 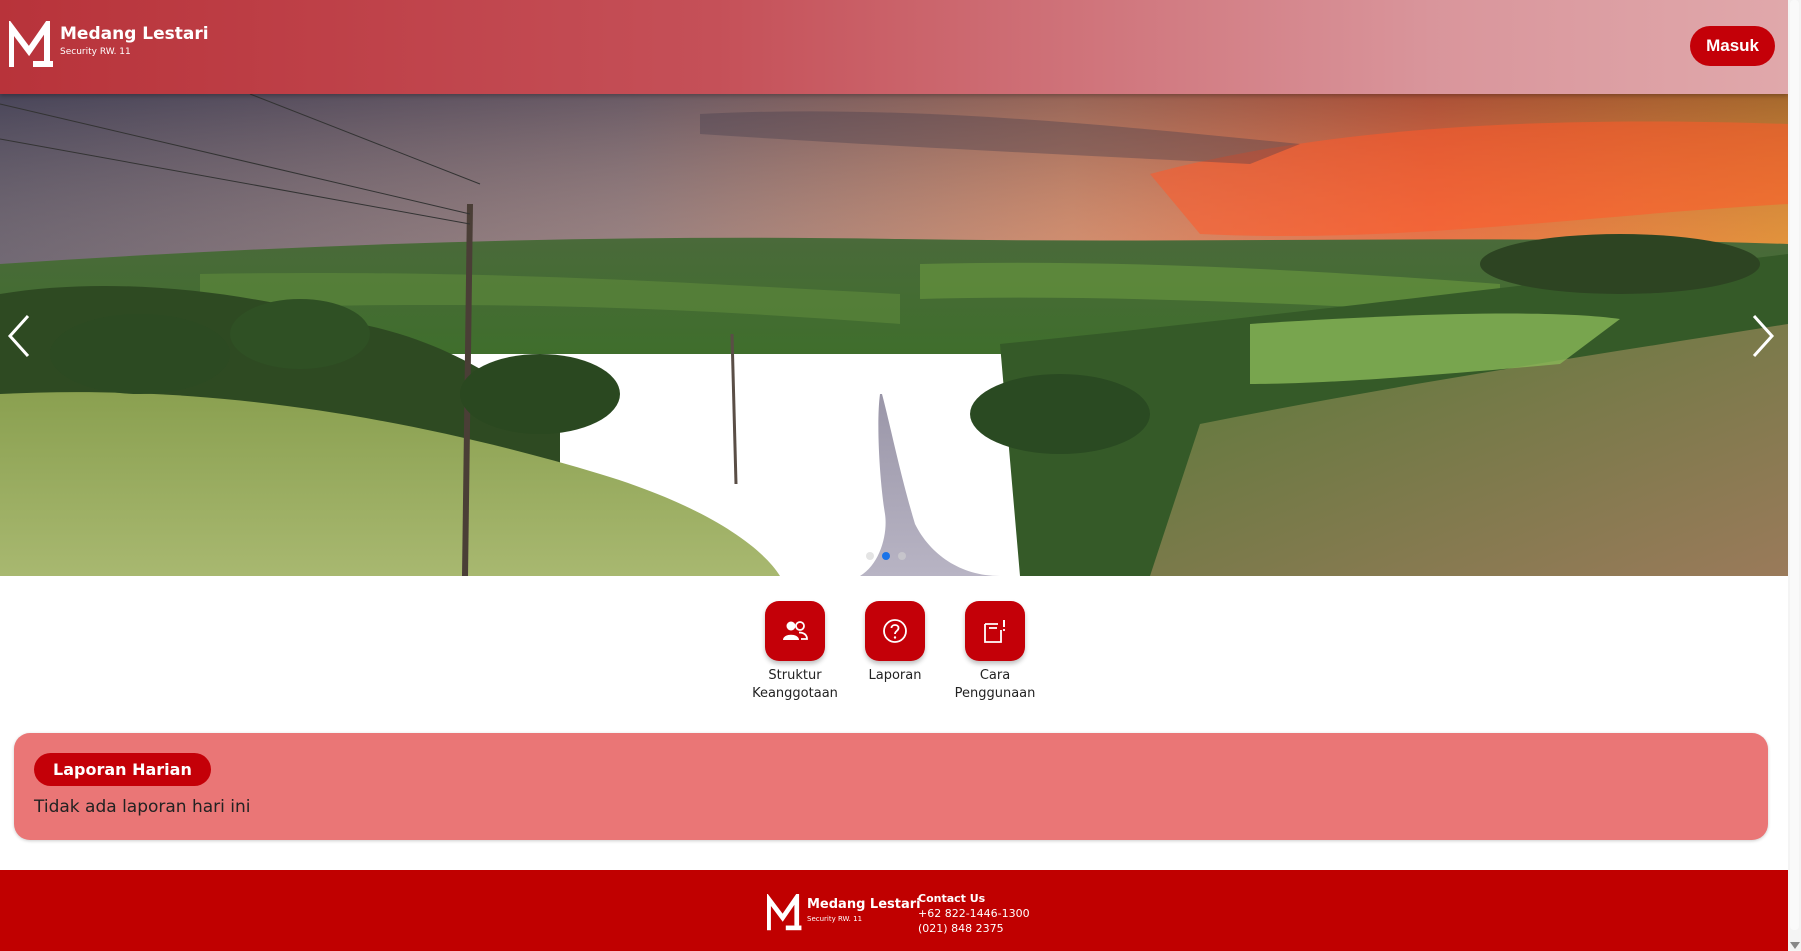 What do you see at coordinates (1732, 46) in the screenshot?
I see `login-button: Masuk` at bounding box center [1732, 46].